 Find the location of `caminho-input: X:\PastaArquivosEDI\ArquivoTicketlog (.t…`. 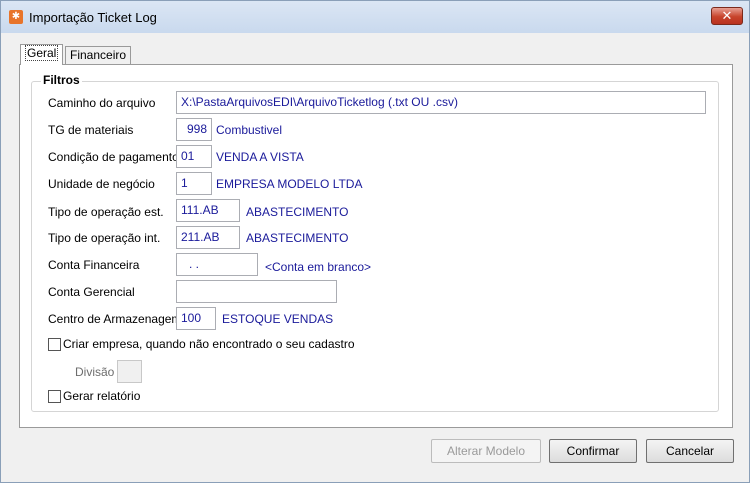

caminho-input: X:\PastaArquivosEDI\ArquivoTicketlog (.t… is located at coordinates (441, 102).